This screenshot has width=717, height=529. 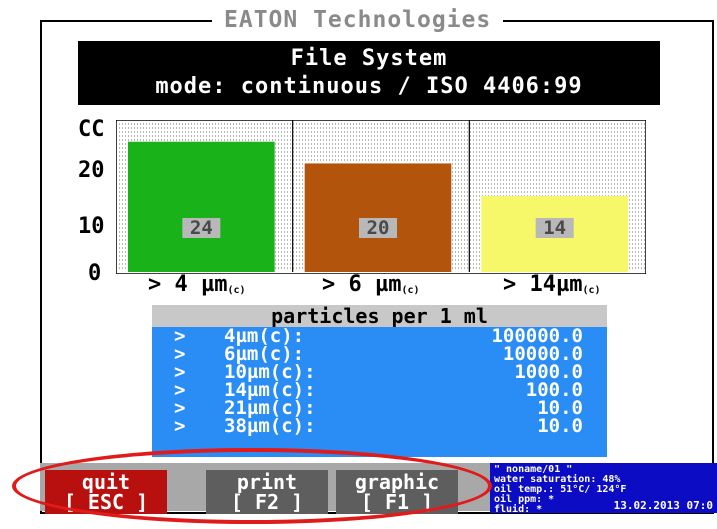 I want to click on table-row: >38µm(c): 10.0, so click(x=378, y=426).